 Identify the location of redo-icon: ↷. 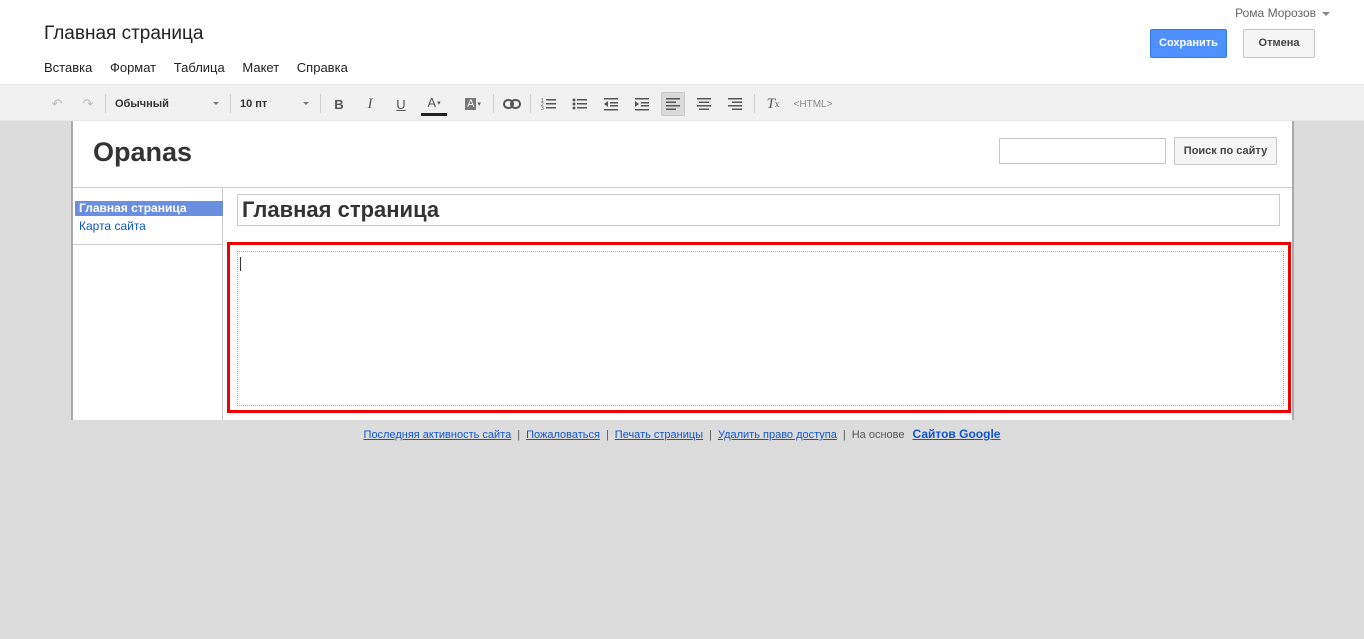
(88, 104).